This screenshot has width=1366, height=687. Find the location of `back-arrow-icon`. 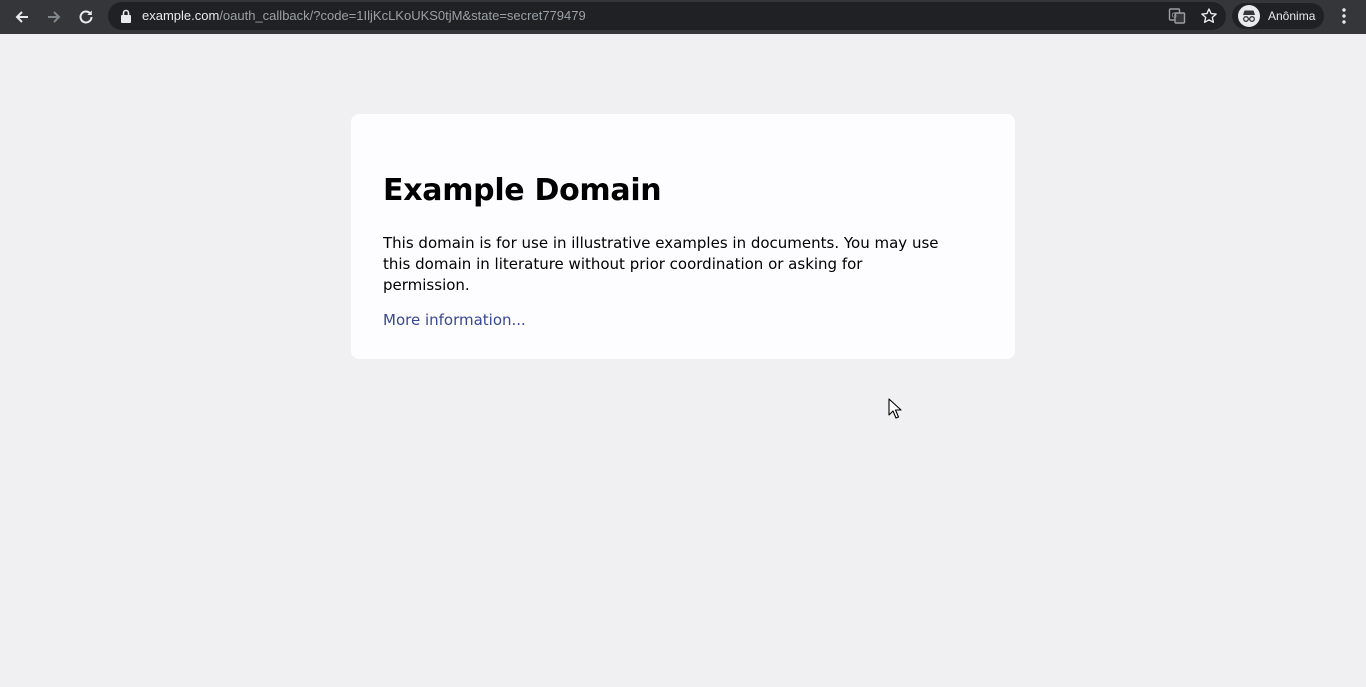

back-arrow-icon is located at coordinates (21, 17).